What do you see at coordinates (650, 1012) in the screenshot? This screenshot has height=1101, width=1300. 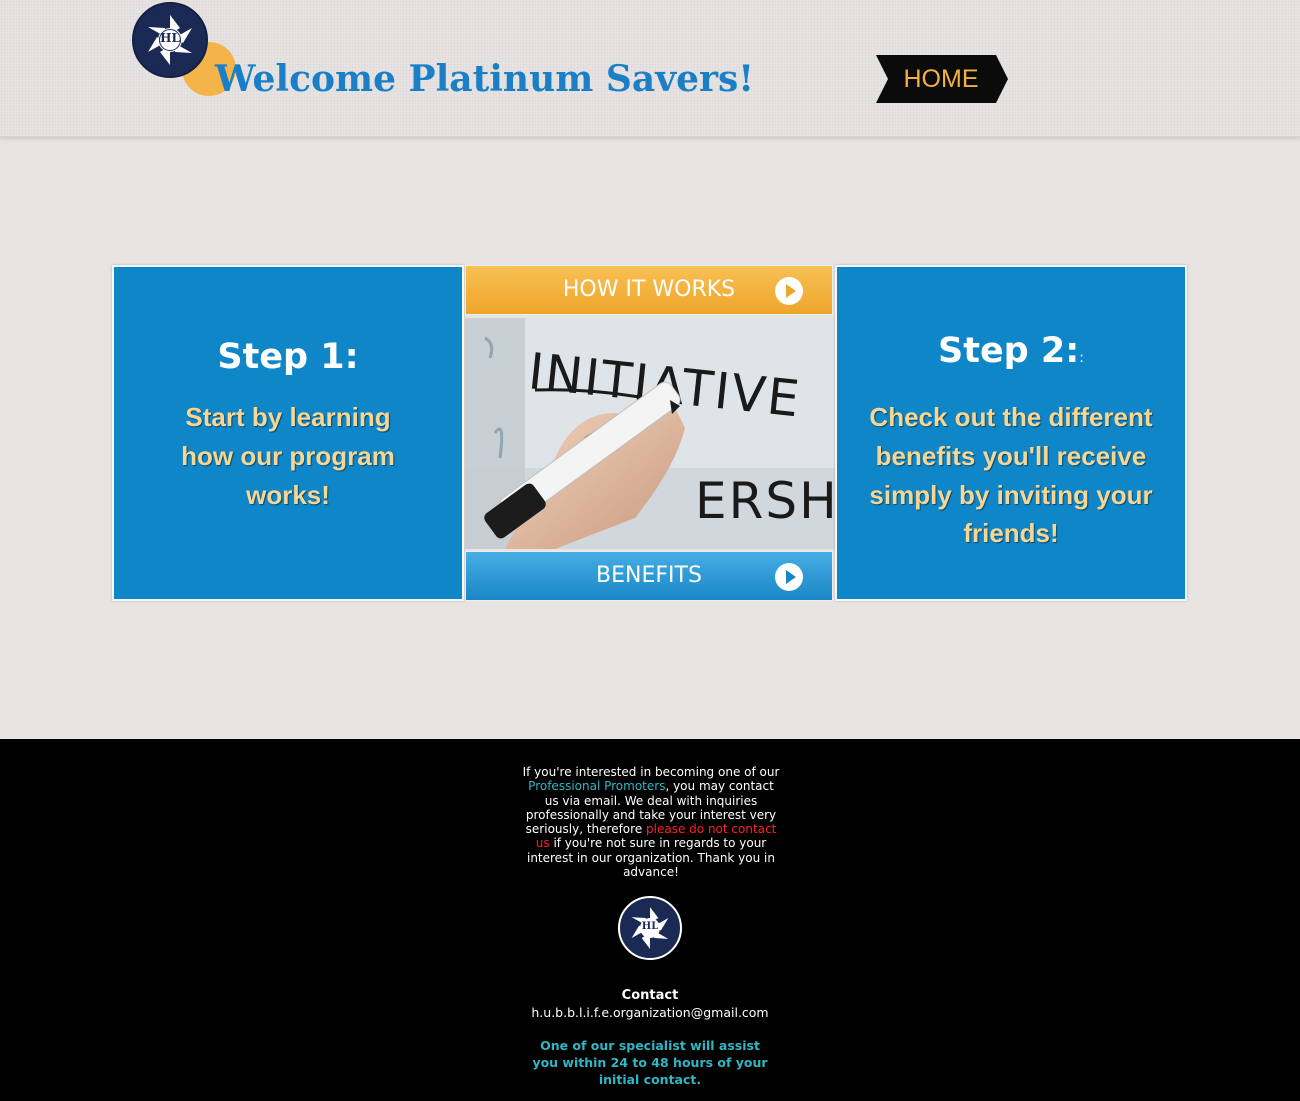 I see `contact-email: h.u.b.b.l.i.f.e.organization@gmail.com` at bounding box center [650, 1012].